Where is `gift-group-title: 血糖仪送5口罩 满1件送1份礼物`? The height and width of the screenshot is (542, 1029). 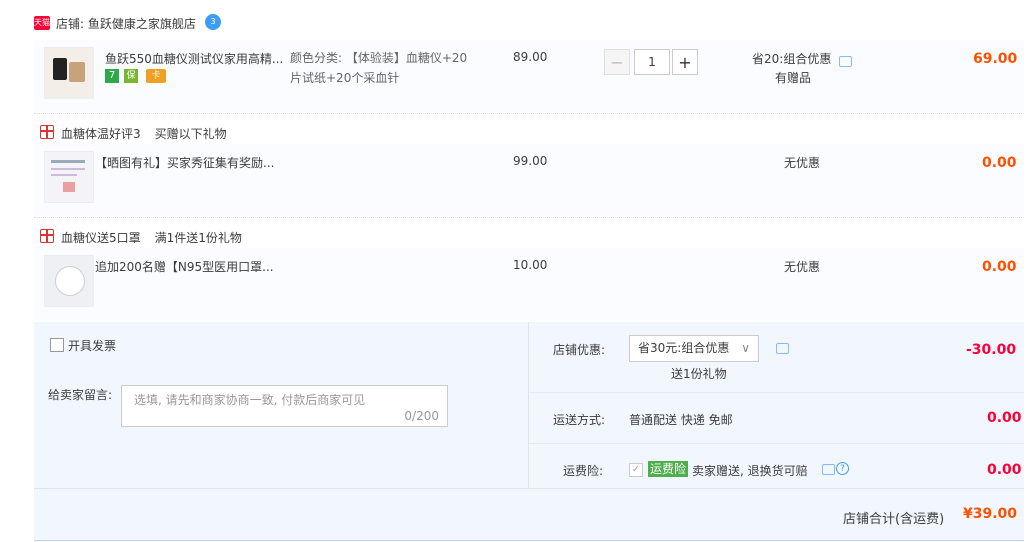
gift-group-title: 血糖仪送5口罩 满1件送1份礼物 is located at coordinates (151, 237).